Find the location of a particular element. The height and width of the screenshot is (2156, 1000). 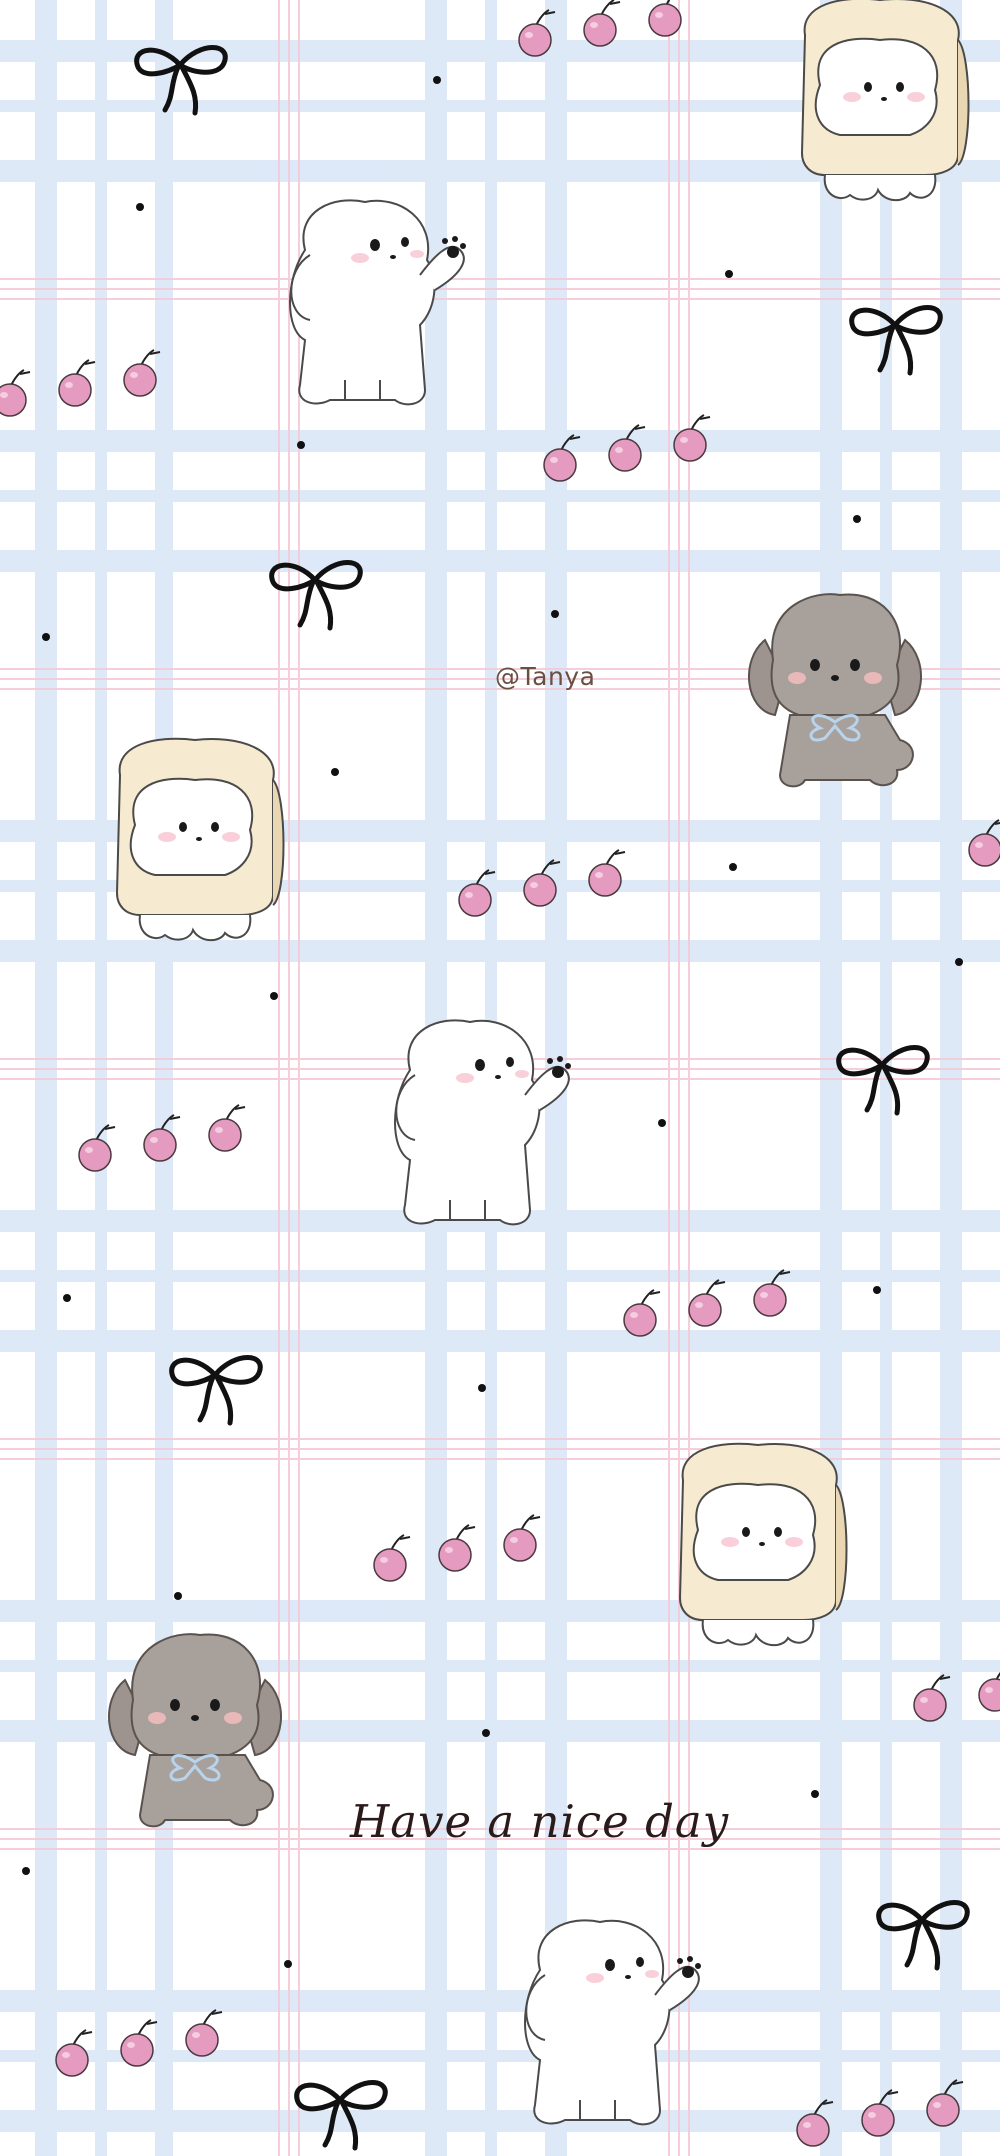

slogan-text: Have a nice day is located at coordinates (540, 1821).